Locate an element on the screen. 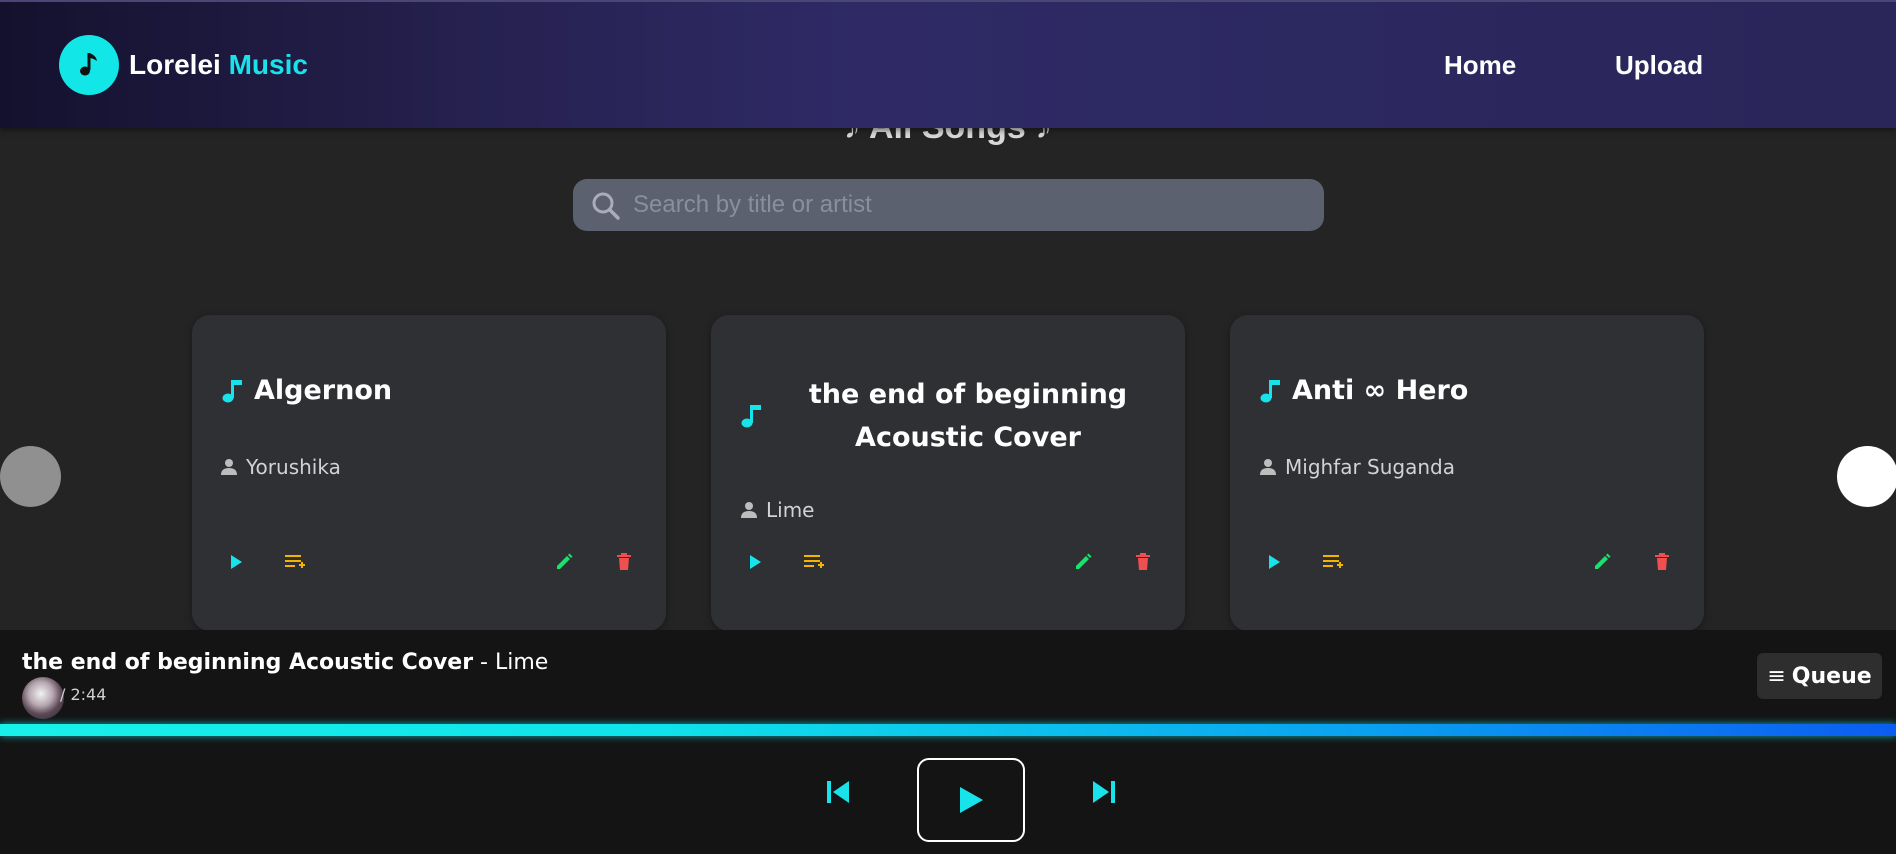 The height and width of the screenshot is (854, 1896). card-title-row: the end of beginning Acoustic Cover is located at coordinates (948, 416).